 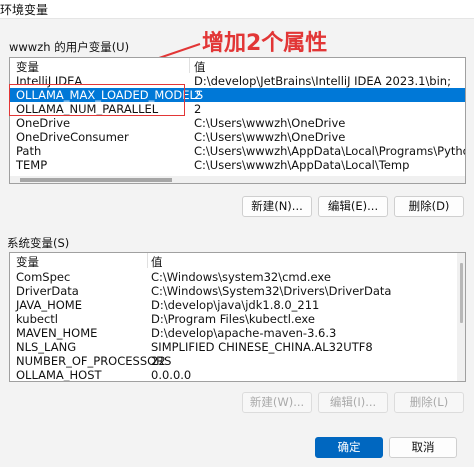 What do you see at coordinates (47, 291) in the screenshot?
I see `system-row-name: DriverData` at bounding box center [47, 291].